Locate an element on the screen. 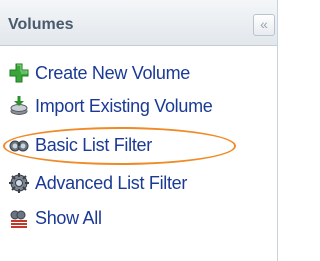  menu-item-import-existing-volume: Import Existing Volume is located at coordinates (110, 106).